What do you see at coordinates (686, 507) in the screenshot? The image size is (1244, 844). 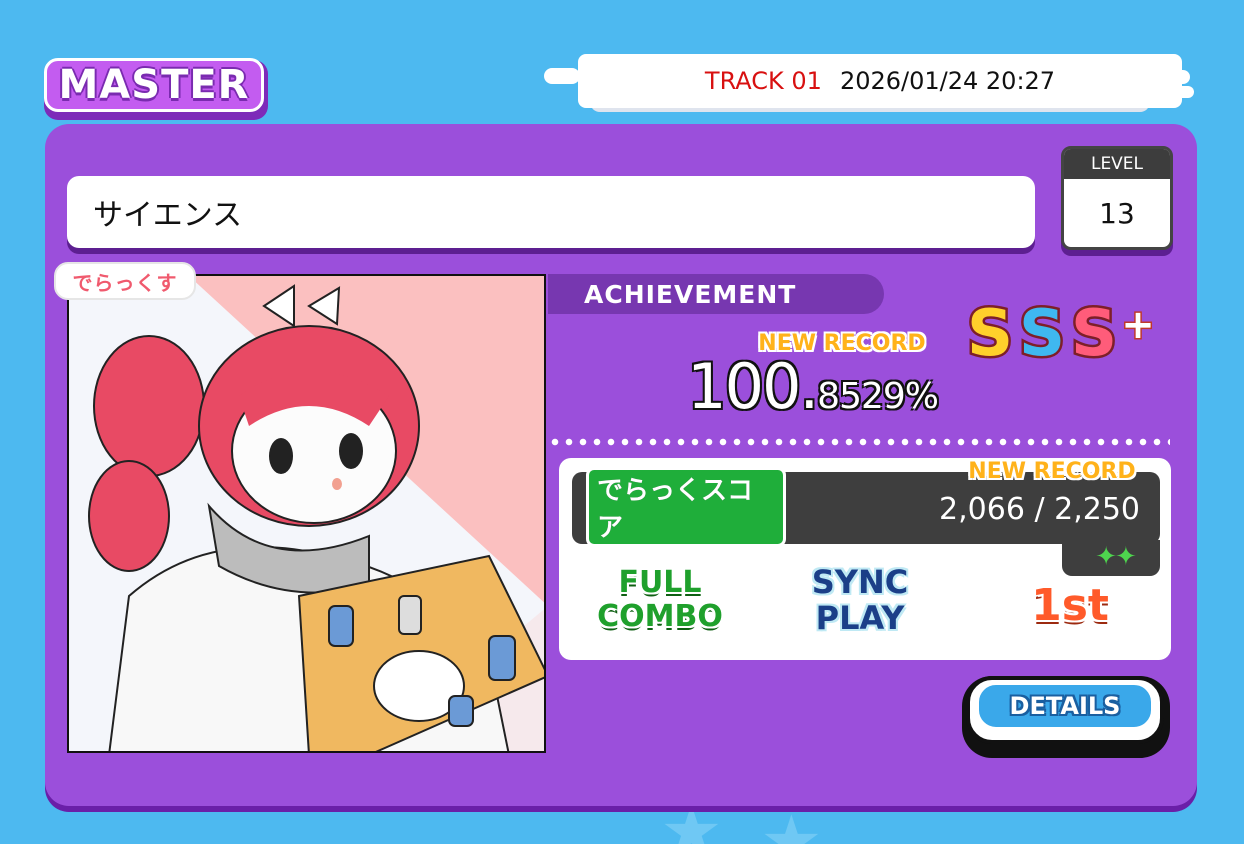 I see `dx-score-label: でらっくスコア` at bounding box center [686, 507].